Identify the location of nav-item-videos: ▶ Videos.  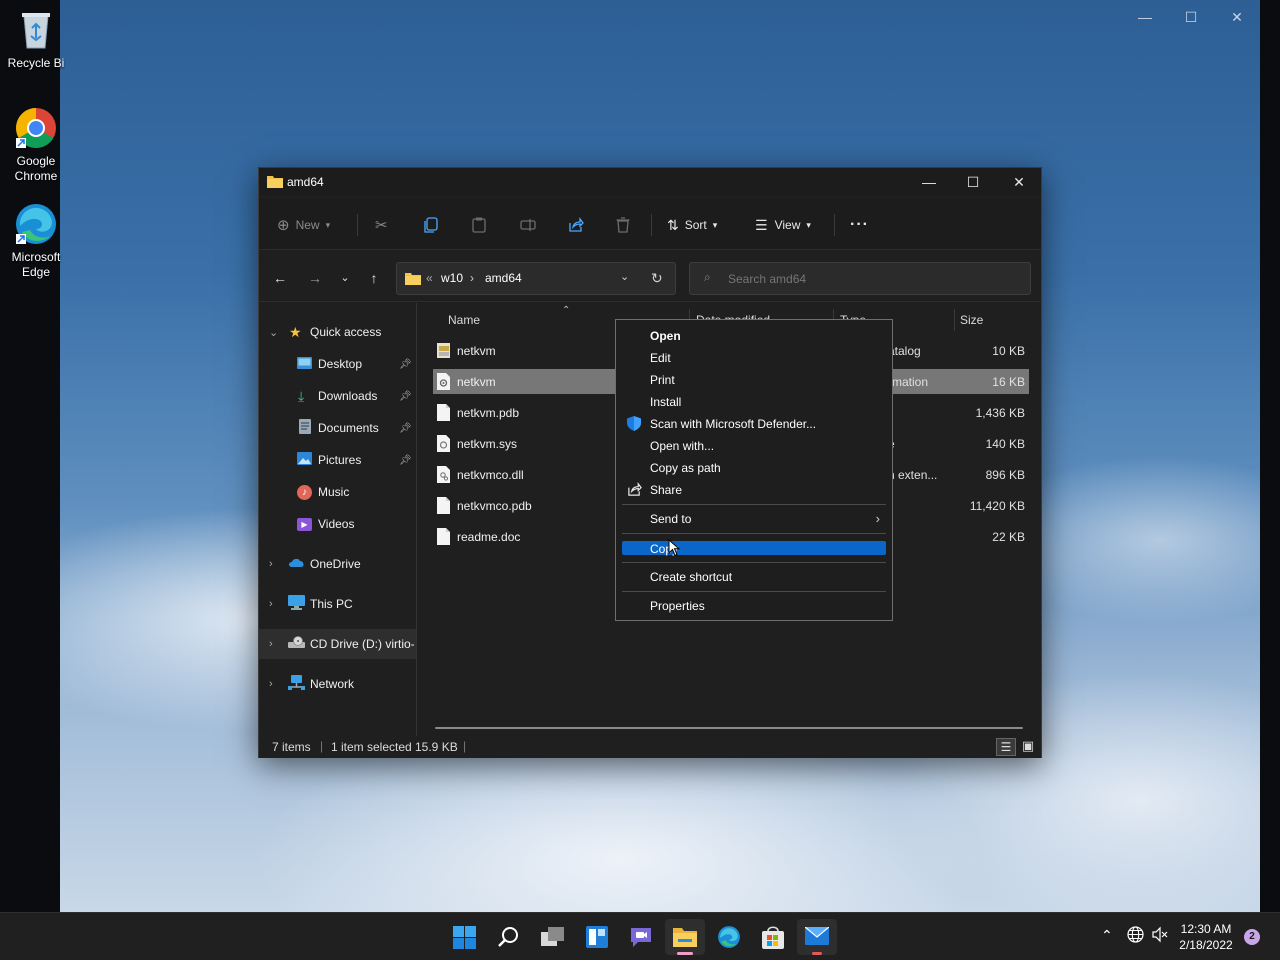
(337, 524).